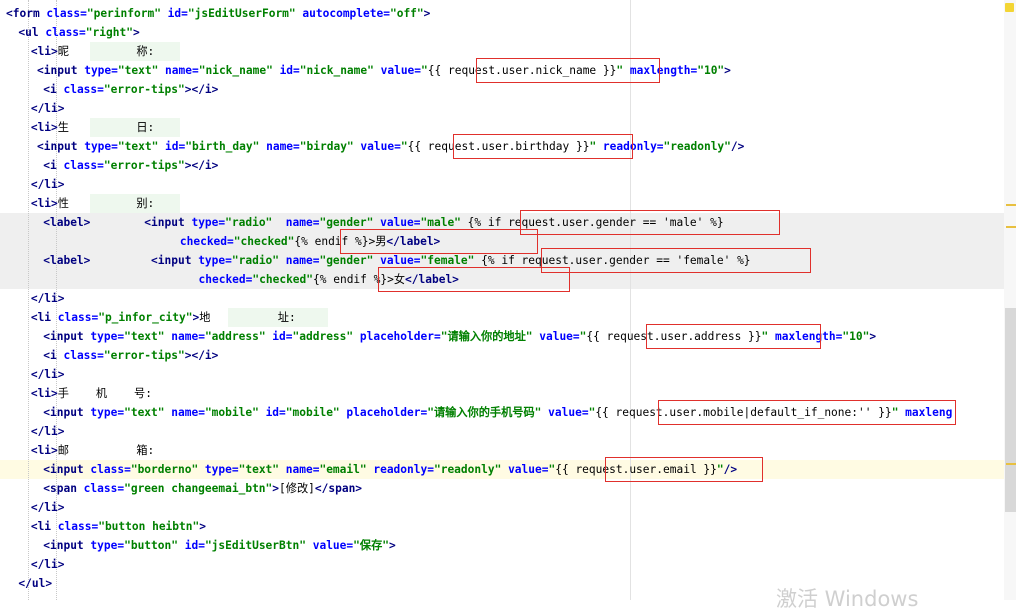 The image size is (1016, 613). I want to click on code-token: 地 址:, so click(247, 317).